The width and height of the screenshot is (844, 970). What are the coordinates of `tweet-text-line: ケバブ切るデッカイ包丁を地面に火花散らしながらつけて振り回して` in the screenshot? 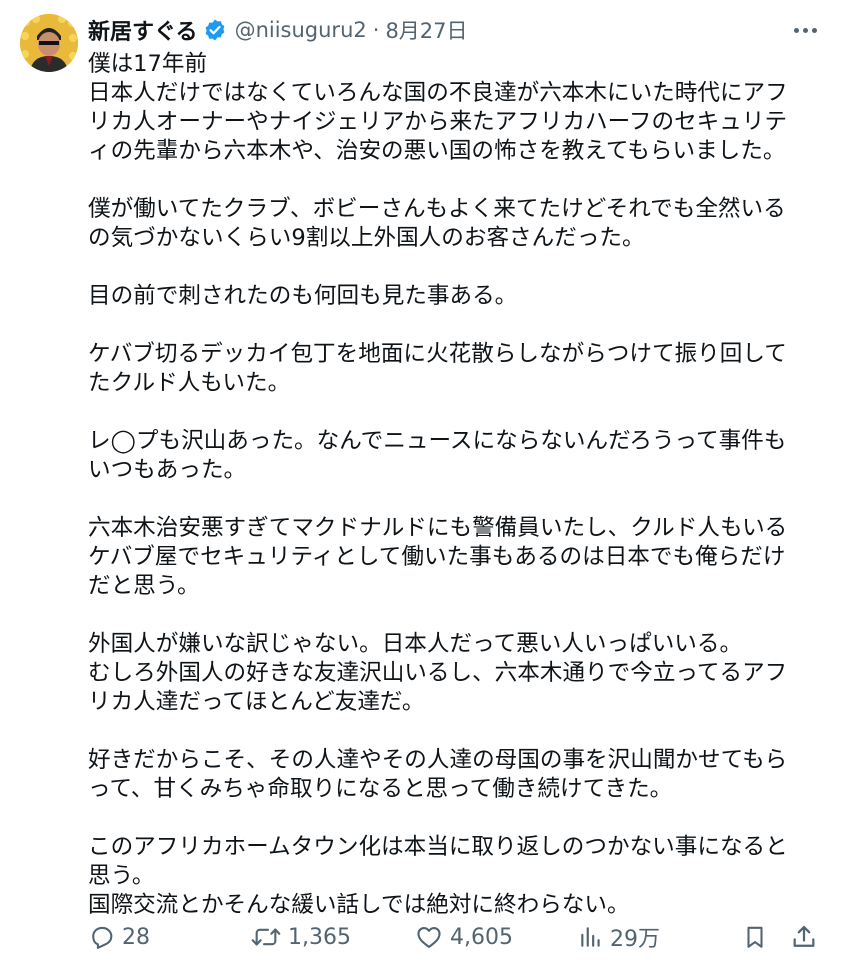 It's located at (437, 354).